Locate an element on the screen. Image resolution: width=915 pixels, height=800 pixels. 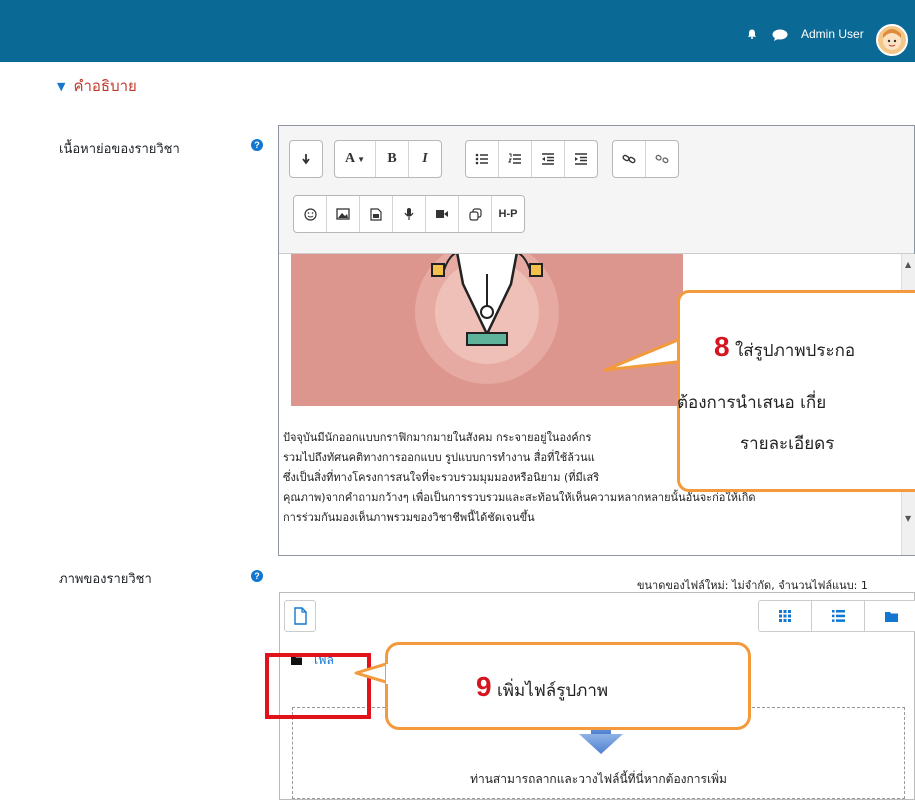
expand-icon is located at coordinates (306, 159).